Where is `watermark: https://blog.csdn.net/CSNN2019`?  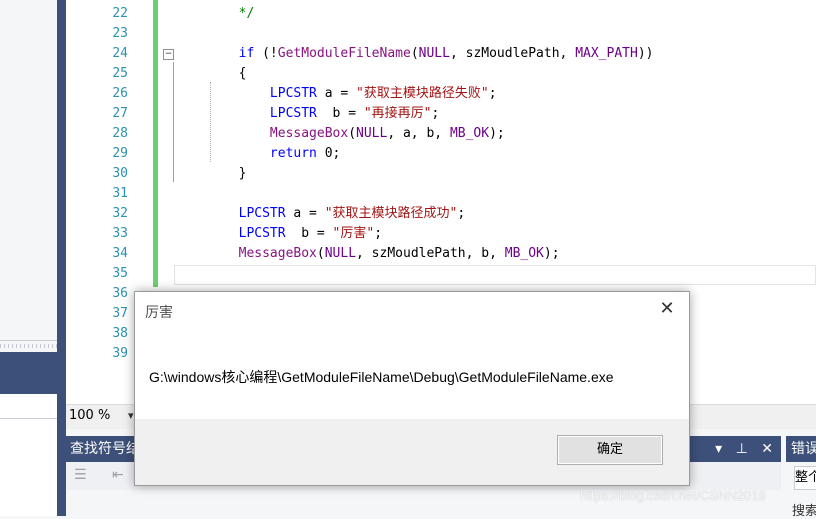 watermark: https://blog.csdn.net/CSNN2019 is located at coordinates (673, 495).